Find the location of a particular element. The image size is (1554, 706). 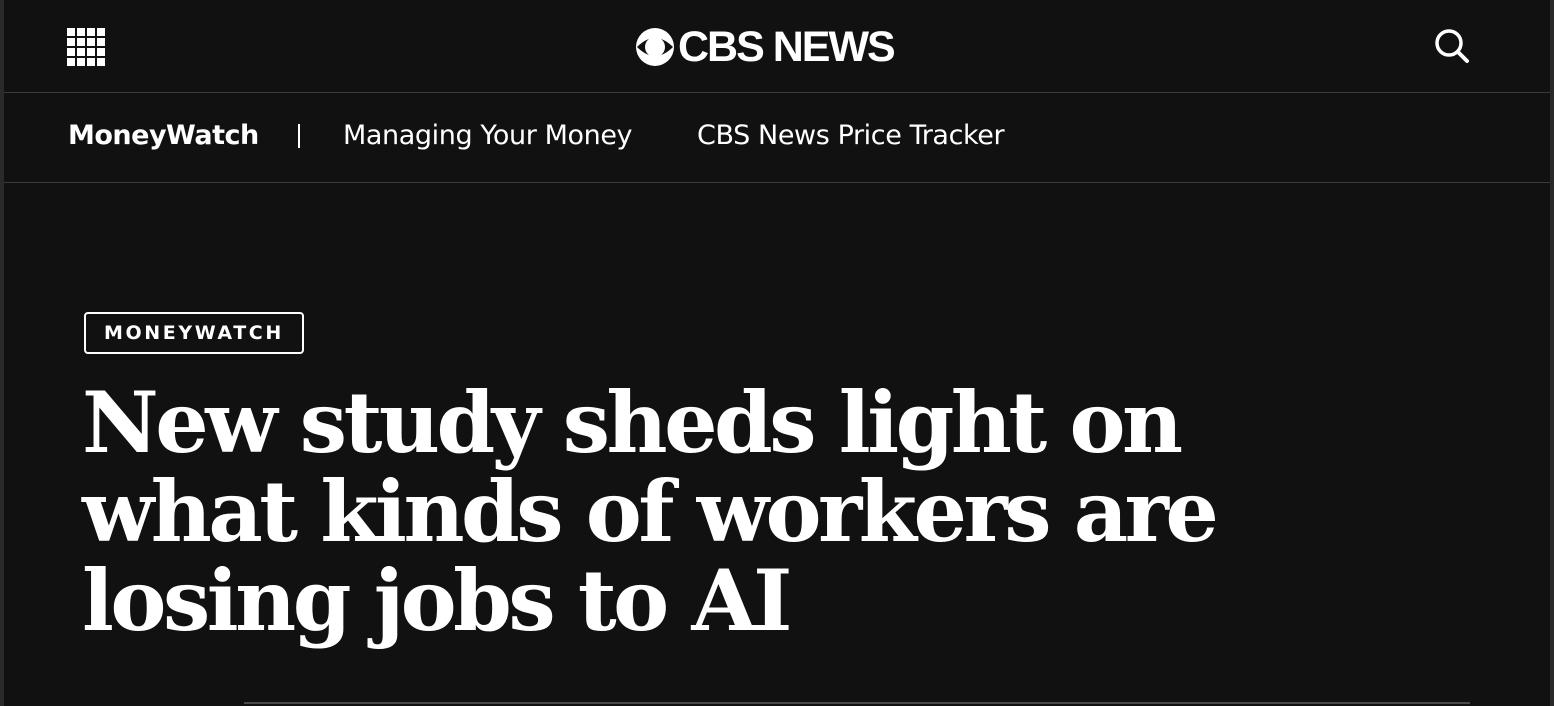

subnav-link-price-tracker: CBS News Price Tracker is located at coordinates (851, 135).